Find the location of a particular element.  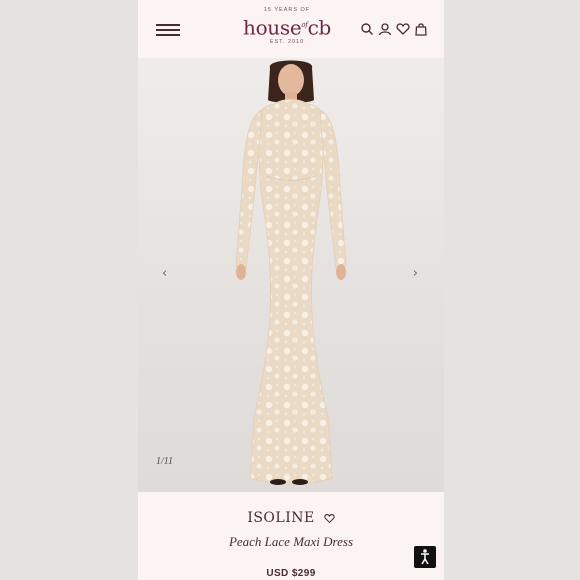

logo-tagline: 15 YEARS OF is located at coordinates (287, 10).